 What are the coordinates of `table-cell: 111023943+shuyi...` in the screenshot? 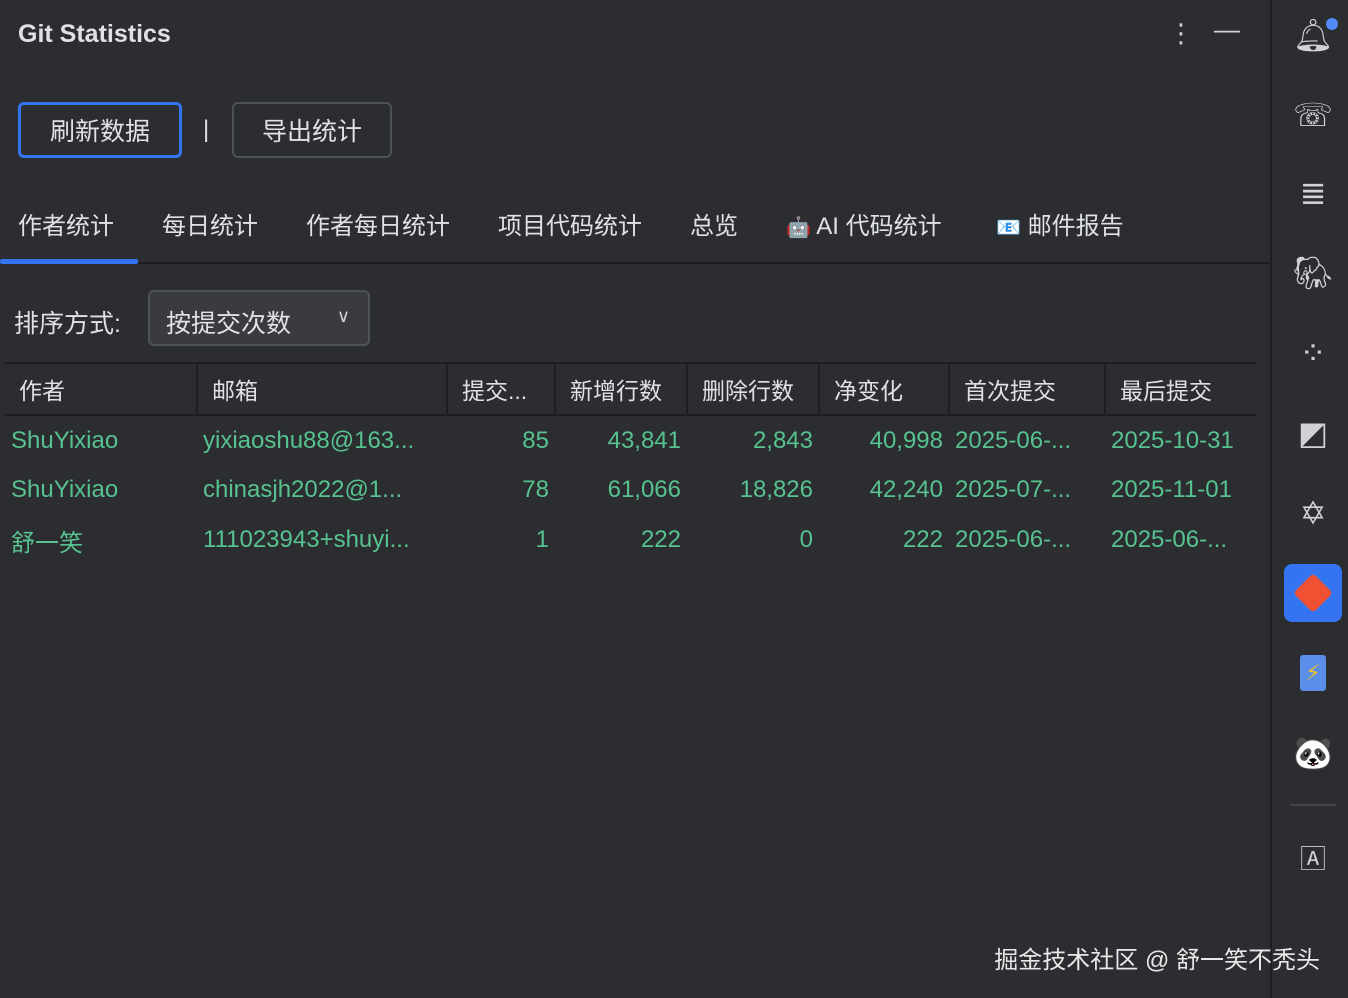 It's located at (306, 539).